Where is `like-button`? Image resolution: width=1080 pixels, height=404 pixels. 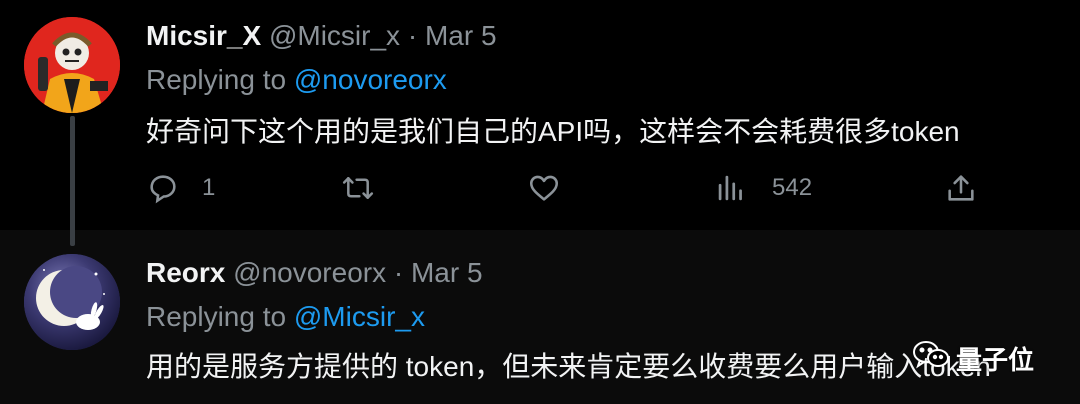 like-button is located at coordinates (544, 188).